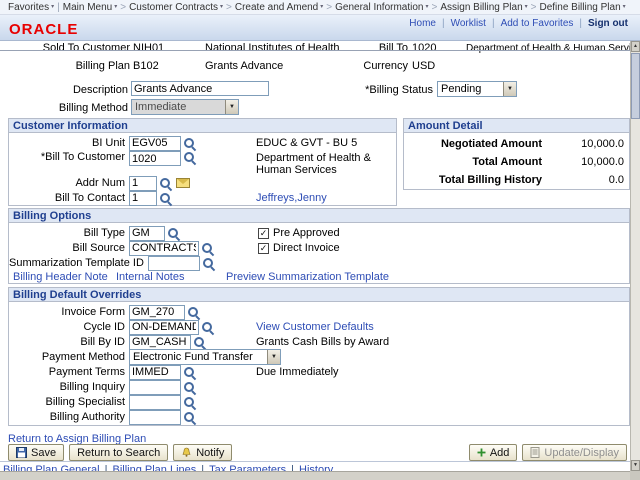 Image resolution: width=640 pixels, height=480 pixels. I want to click on summarization-template-id-input, so click(173, 263).